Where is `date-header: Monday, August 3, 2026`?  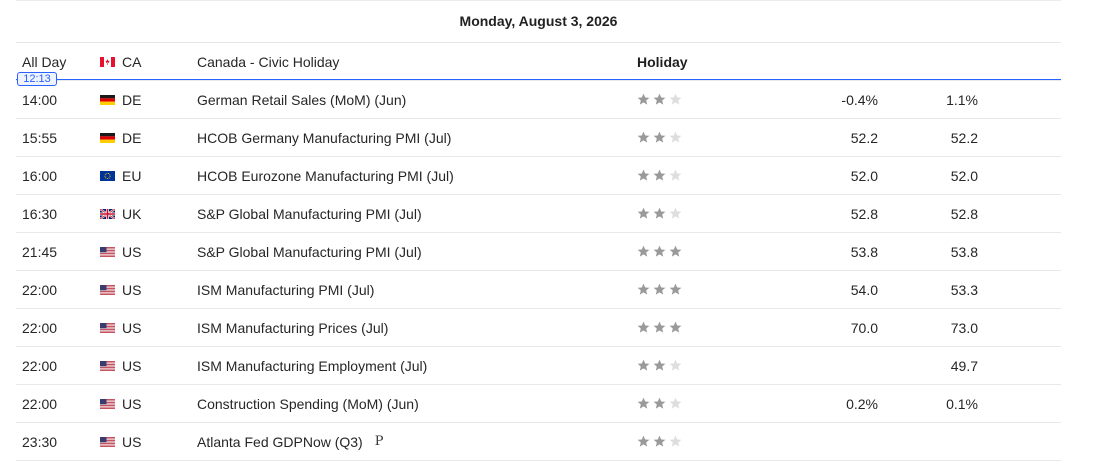 date-header: Monday, August 3, 2026 is located at coordinates (538, 21).